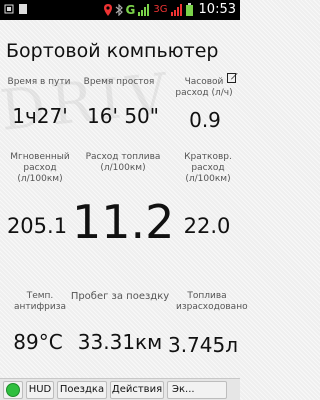 This screenshot has width=320, height=400. I want to click on notification-icons, so click(16, 9).